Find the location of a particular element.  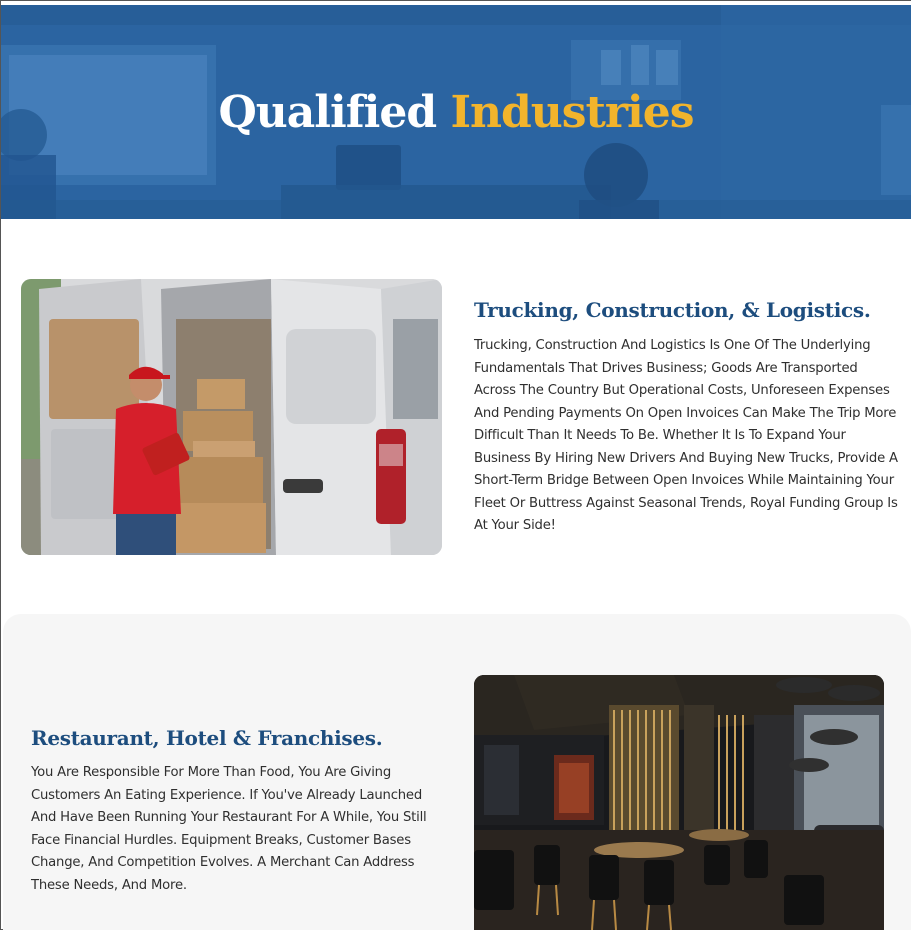

restaurant-interior-illustration is located at coordinates (679, 802).